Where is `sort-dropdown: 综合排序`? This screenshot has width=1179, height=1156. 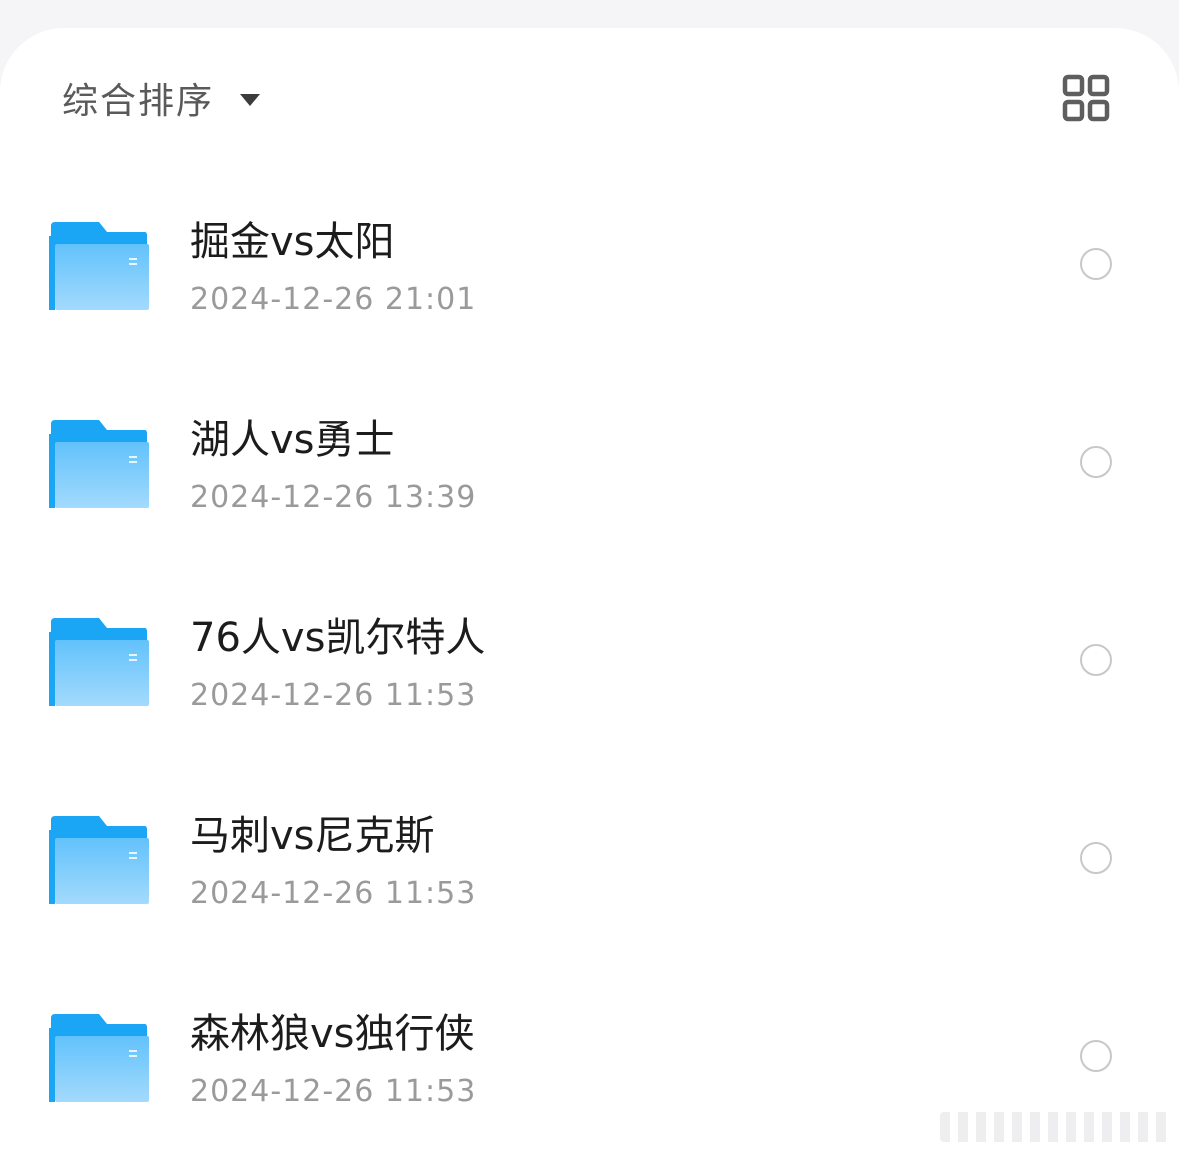
sort-dropdown: 综合排序 is located at coordinates (161, 98).